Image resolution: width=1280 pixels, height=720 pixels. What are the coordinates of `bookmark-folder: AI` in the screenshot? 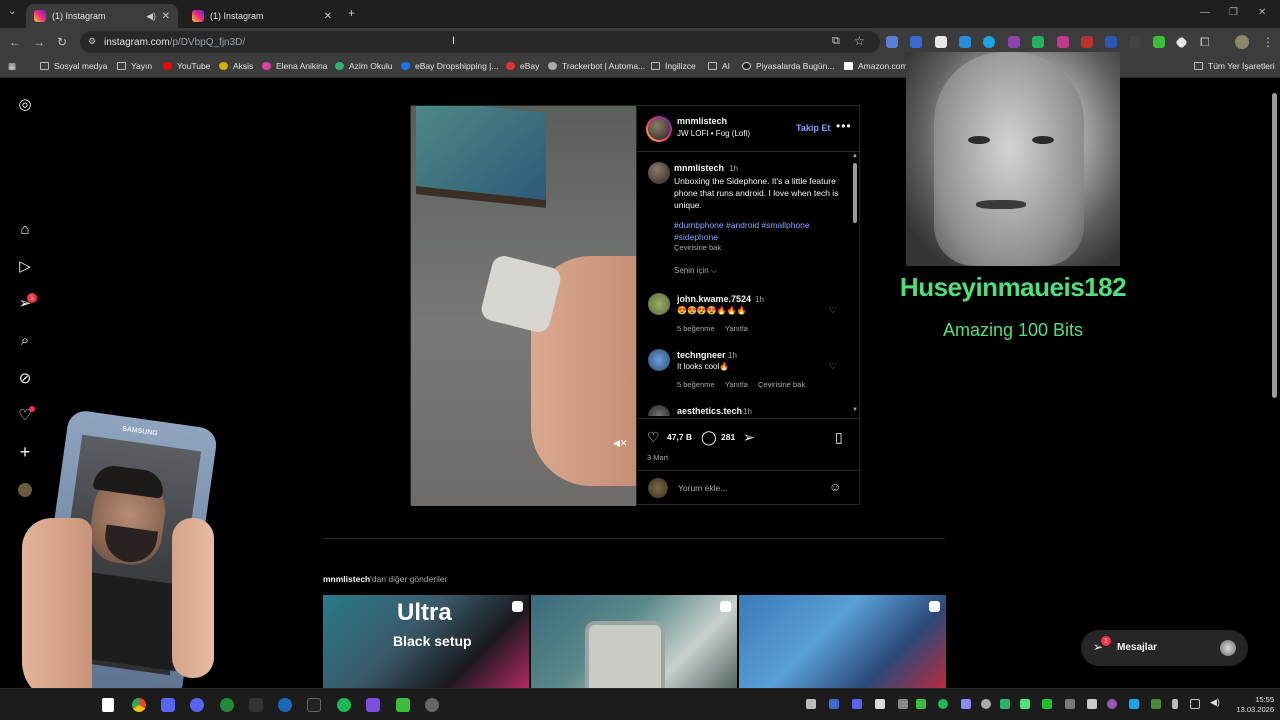 It's located at (719, 66).